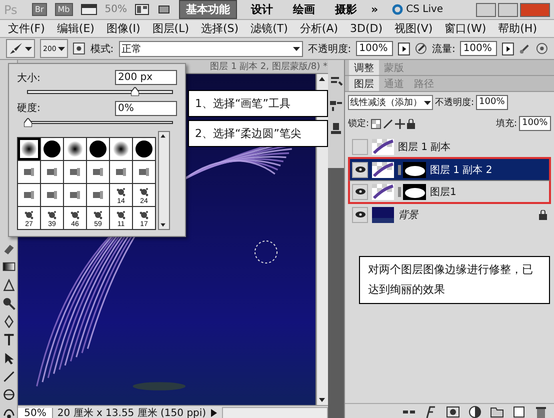  Describe the element at coordinates (335, 81) in the screenshot. I see `history-panel-icon` at that location.